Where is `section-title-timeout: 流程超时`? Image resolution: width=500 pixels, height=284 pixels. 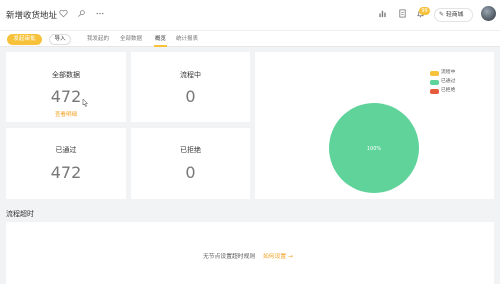
section-title-timeout: 流程超时 is located at coordinates (20, 214).